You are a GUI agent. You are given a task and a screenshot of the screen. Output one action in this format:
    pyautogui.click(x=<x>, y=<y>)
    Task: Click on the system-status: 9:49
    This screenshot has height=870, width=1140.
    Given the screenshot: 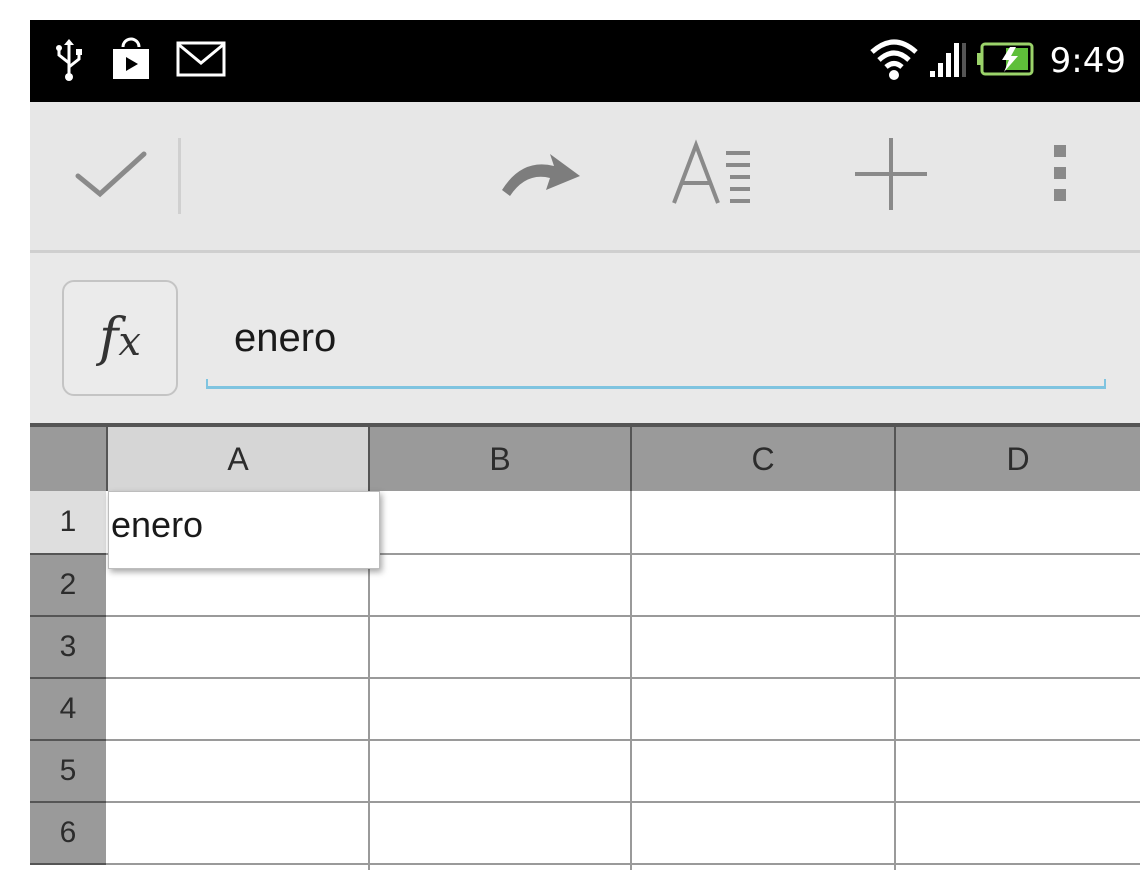 What is the action you would take?
    pyautogui.click(x=997, y=61)
    